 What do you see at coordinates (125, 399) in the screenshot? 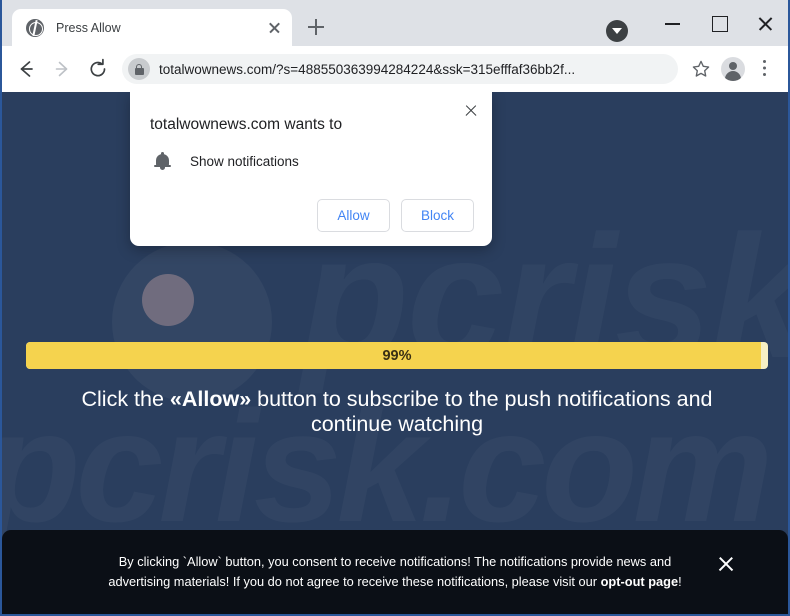
I see `headline-before: Click the` at bounding box center [125, 399].